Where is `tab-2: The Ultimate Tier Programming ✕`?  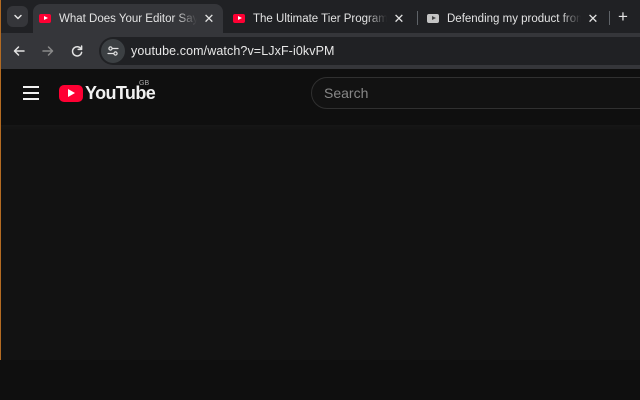
tab-2: The Ultimate Tier Programming ✕ is located at coordinates (320, 18).